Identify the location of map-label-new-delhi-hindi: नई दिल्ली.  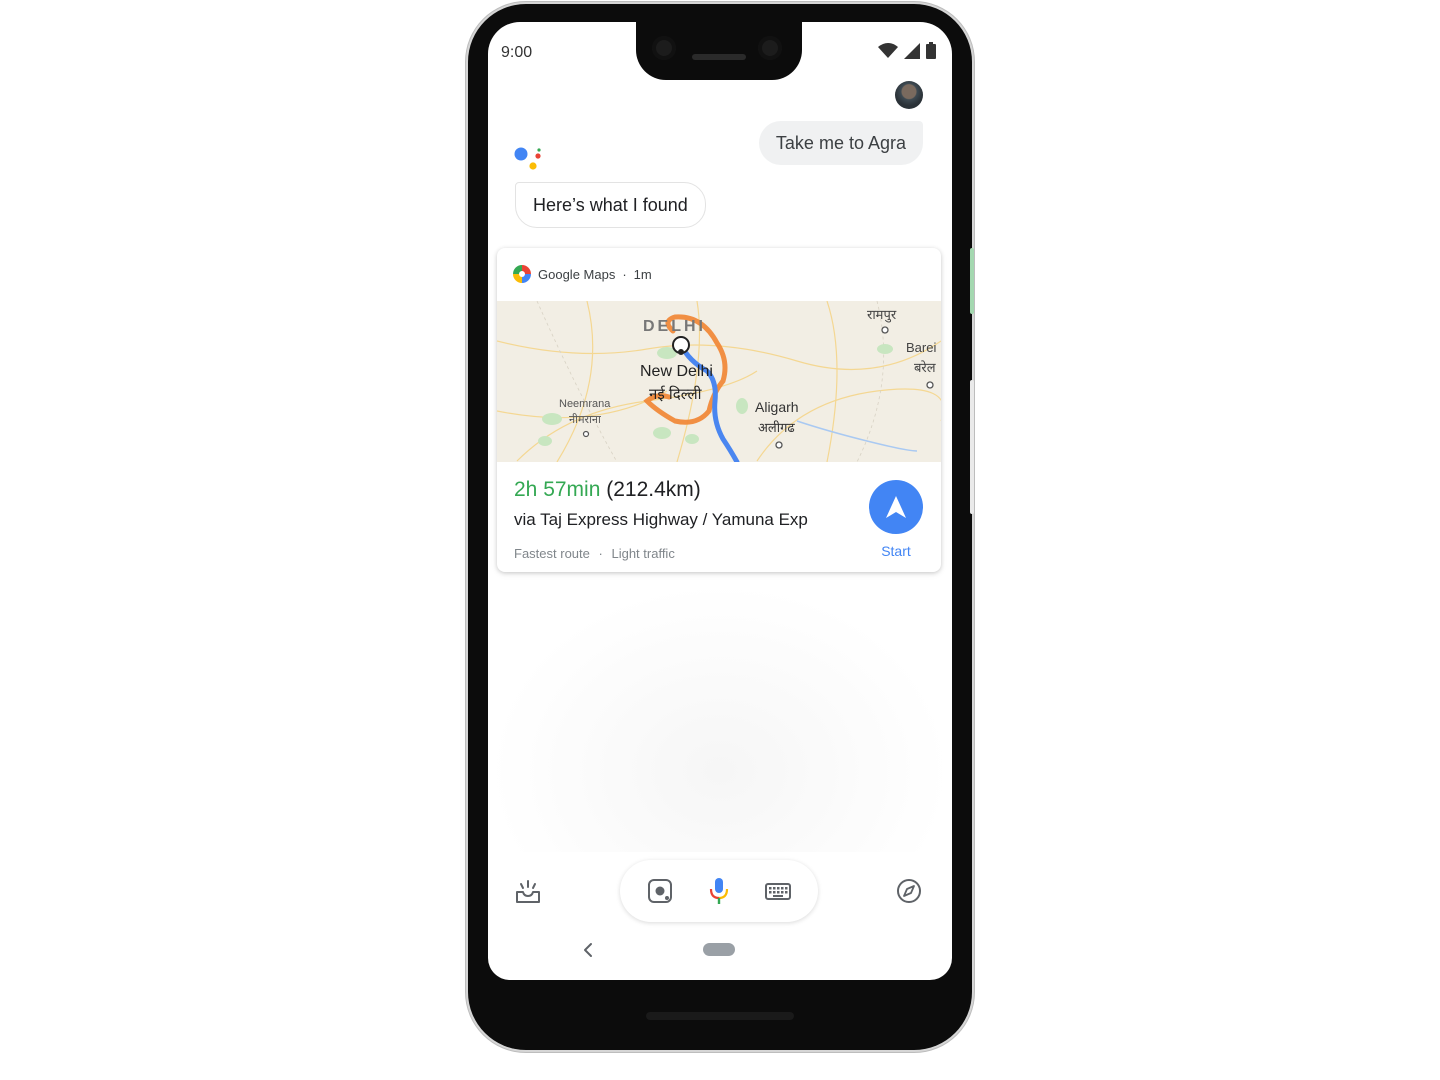
(675, 394).